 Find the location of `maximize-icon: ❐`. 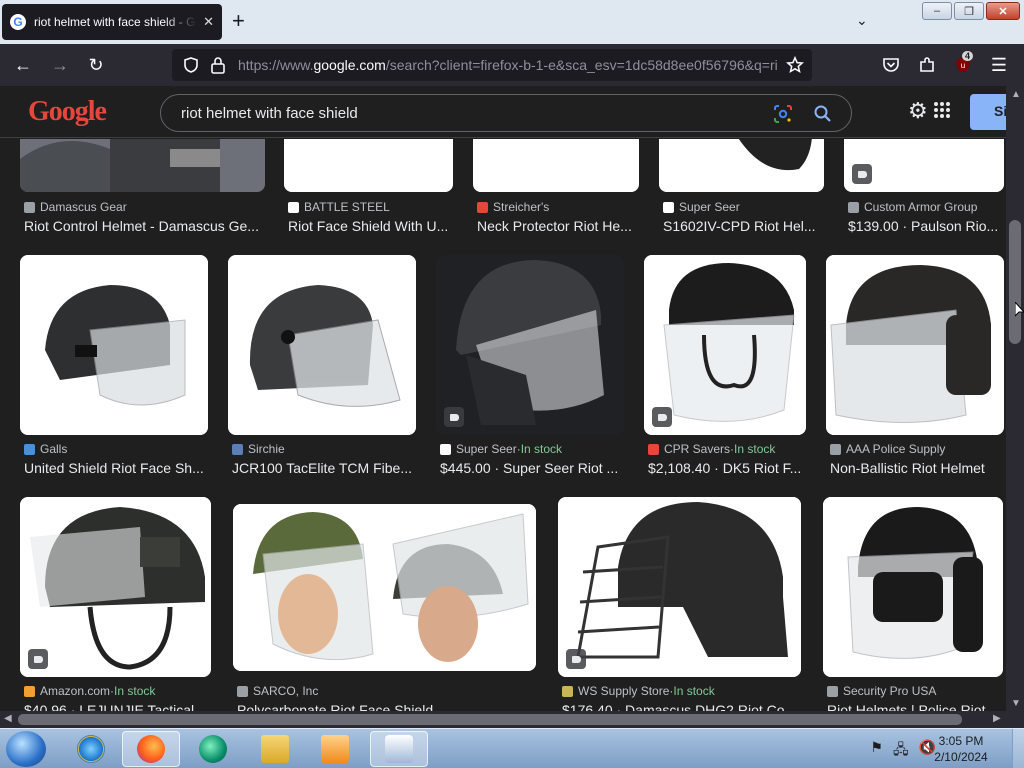

maximize-icon: ❐ is located at coordinates (969, 11).